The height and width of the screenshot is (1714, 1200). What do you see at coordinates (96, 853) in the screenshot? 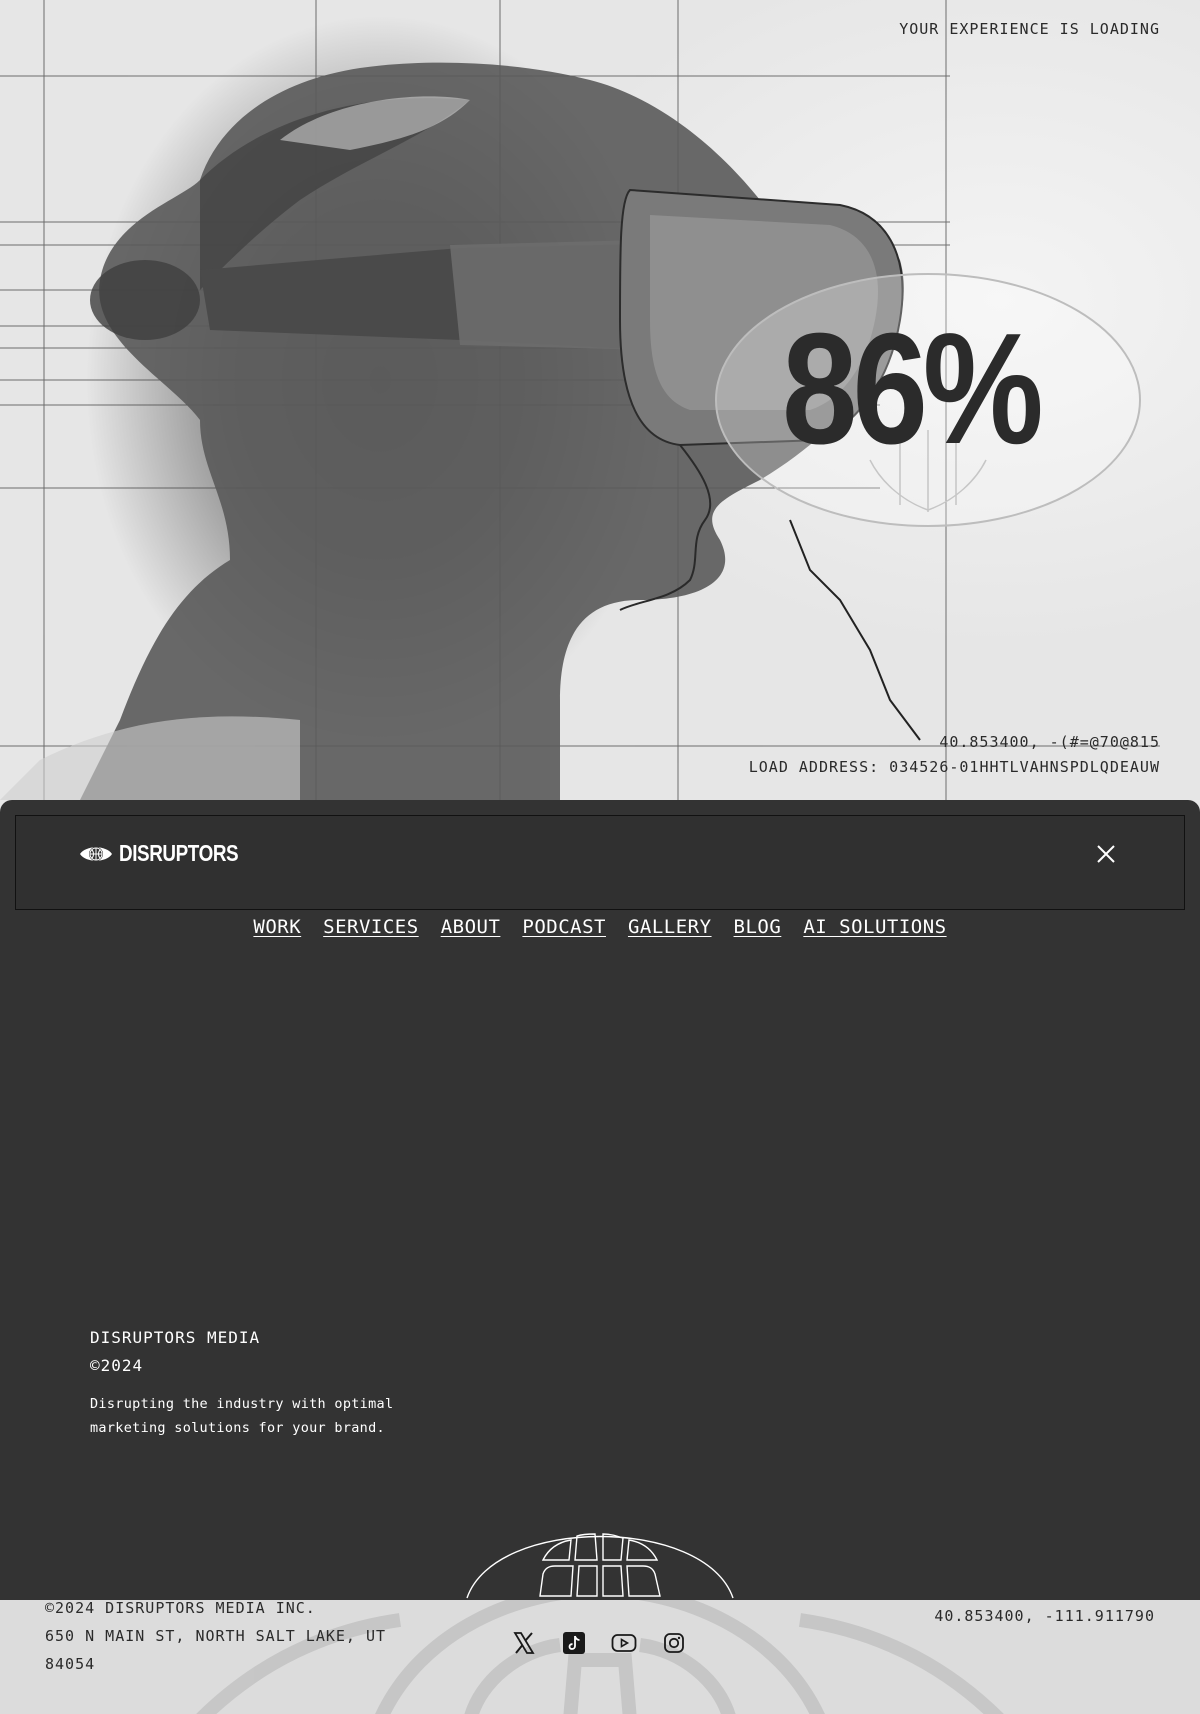
I see `eye-globe-icon` at bounding box center [96, 853].